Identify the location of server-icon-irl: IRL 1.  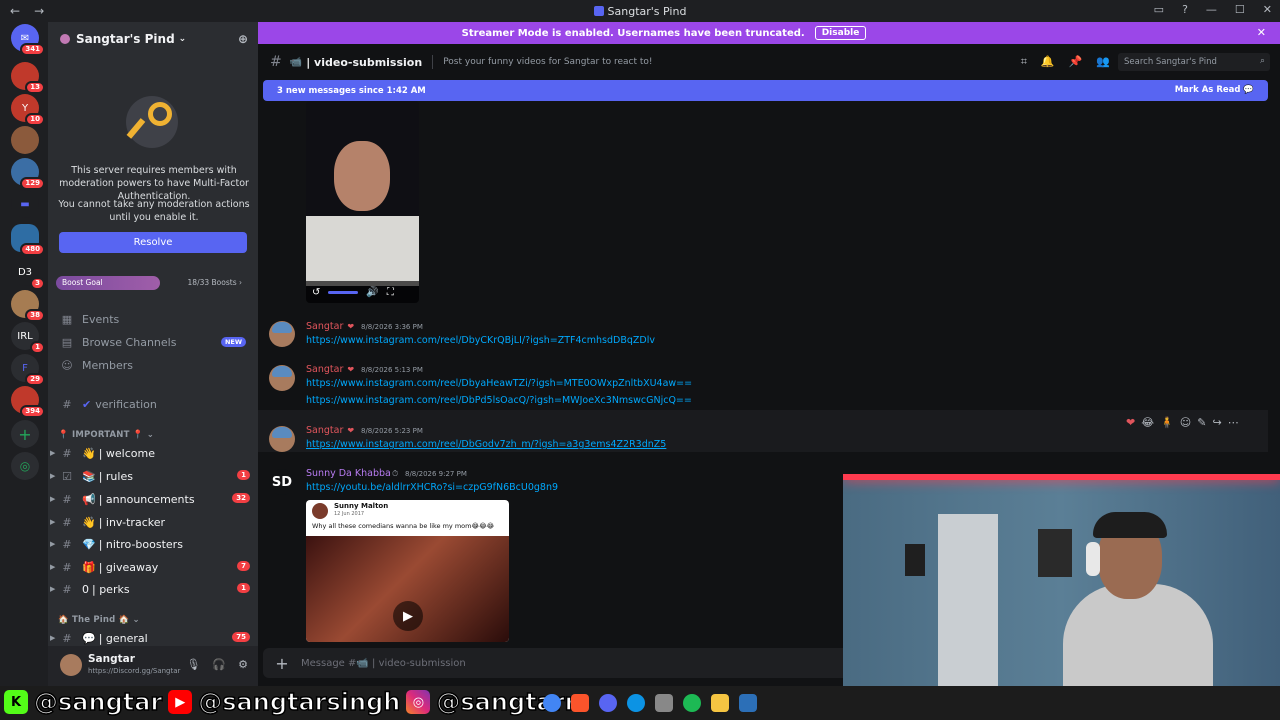
(28, 338).